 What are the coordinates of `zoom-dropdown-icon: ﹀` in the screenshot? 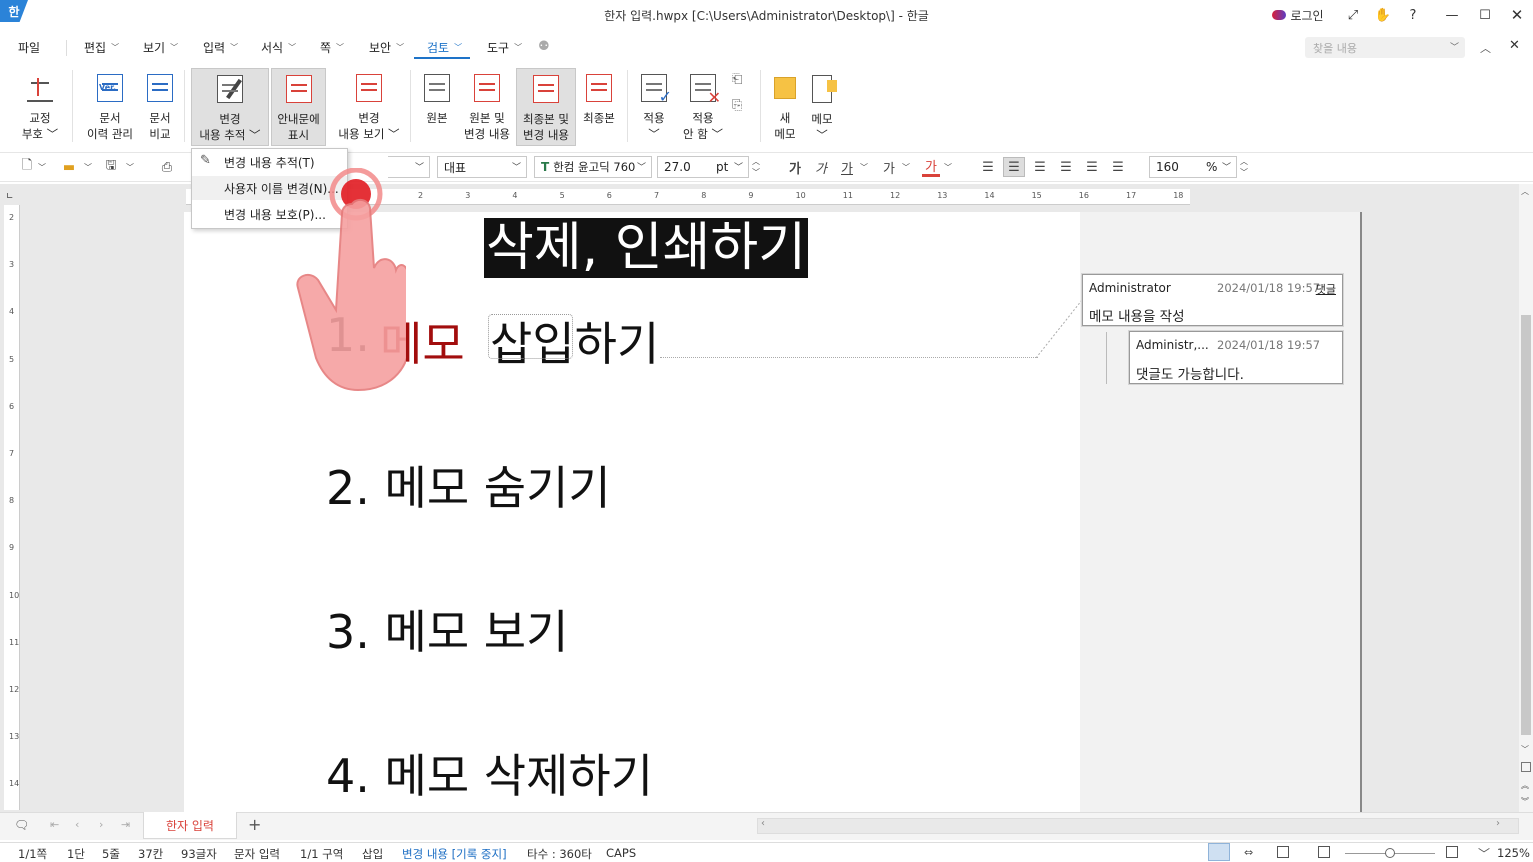 It's located at (1484, 853).